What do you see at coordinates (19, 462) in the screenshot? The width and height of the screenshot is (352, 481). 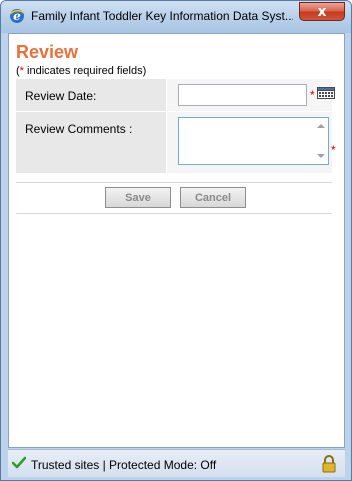 I see `check-icon` at bounding box center [19, 462].